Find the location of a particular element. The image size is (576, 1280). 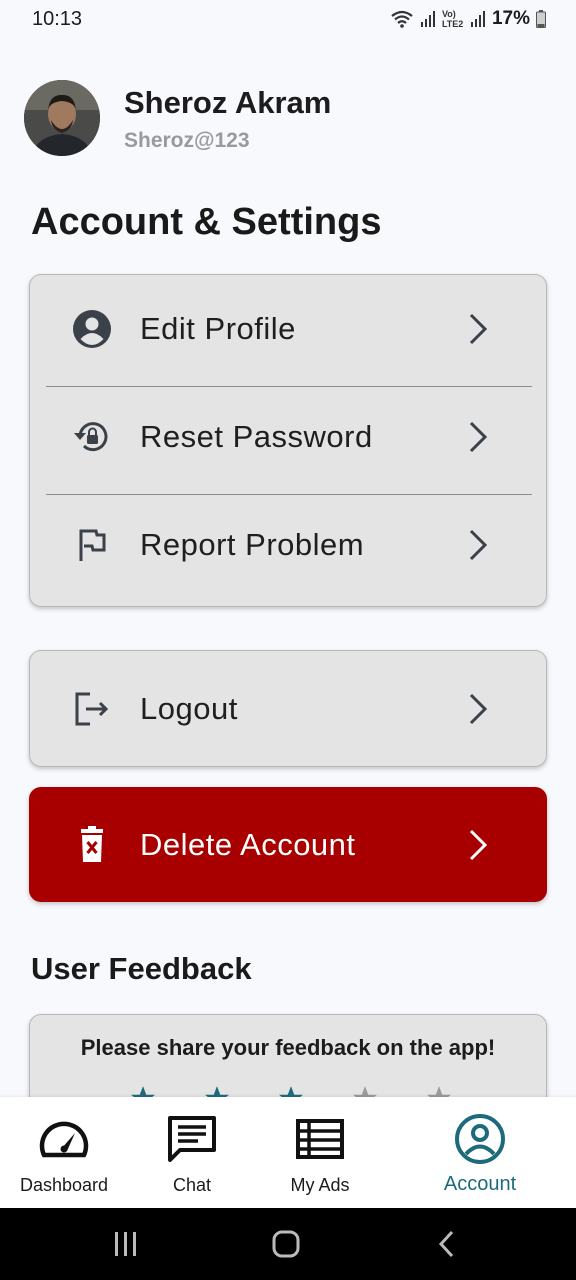

home-icon is located at coordinates (286, 1244).